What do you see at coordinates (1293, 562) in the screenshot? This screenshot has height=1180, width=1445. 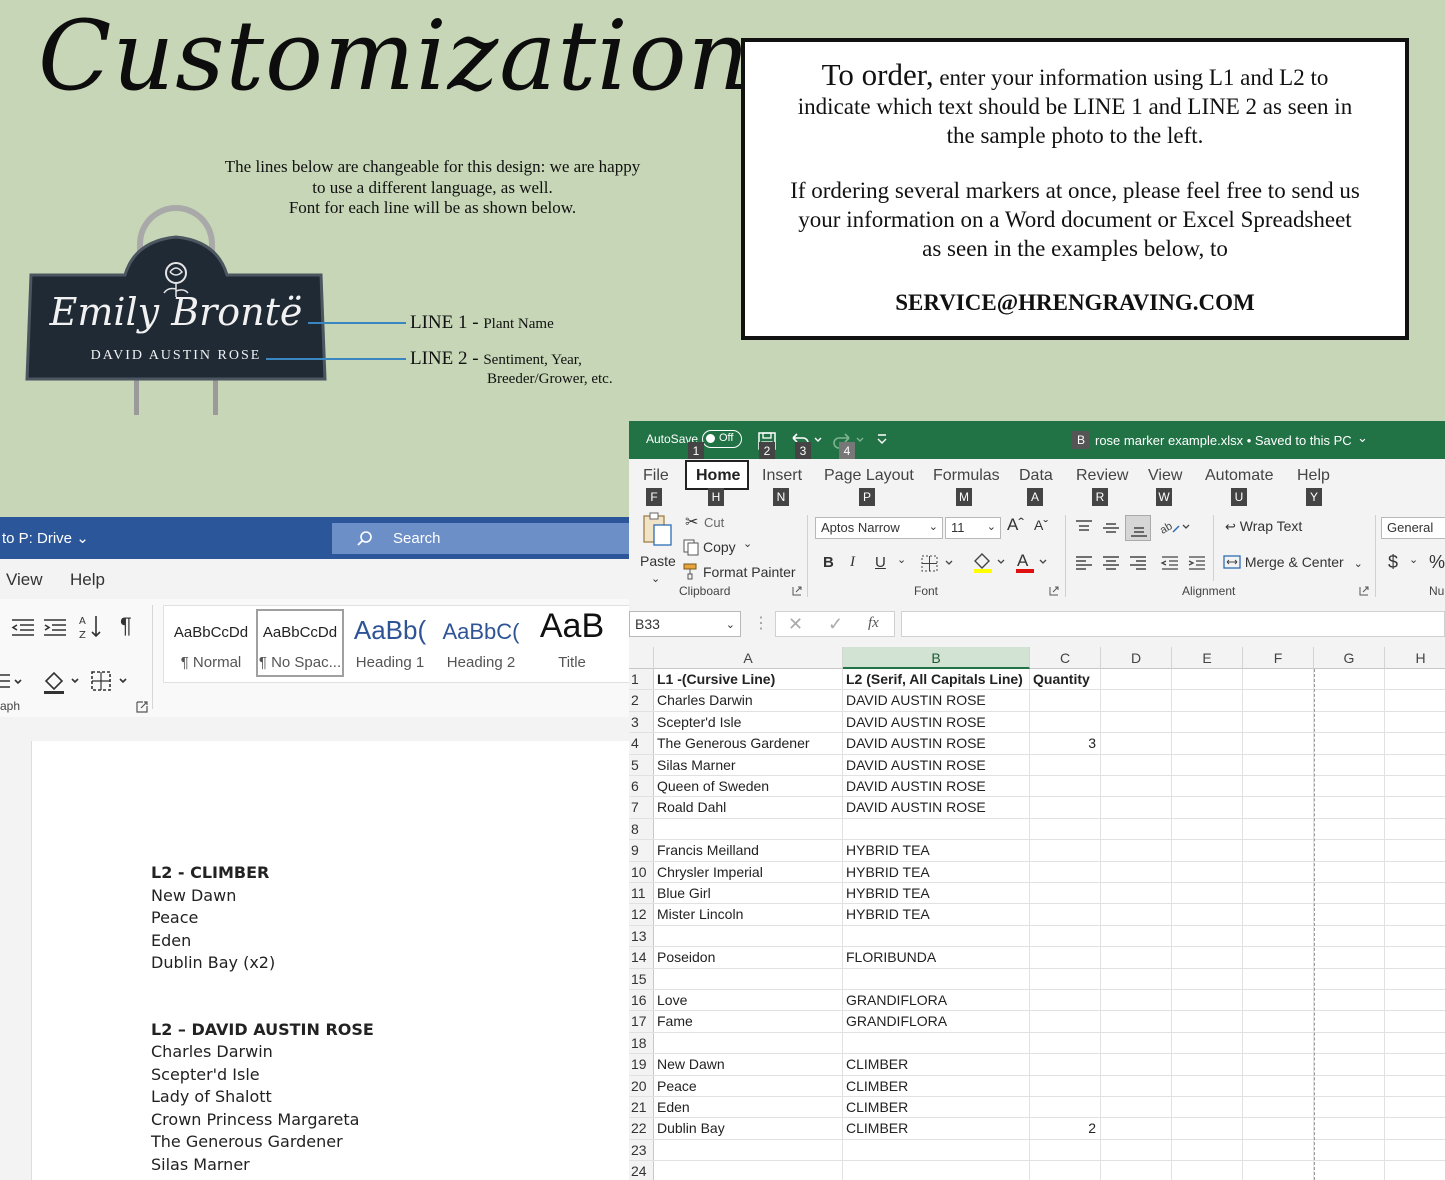 I see `merge-center-button: Merge & Center ⌄` at bounding box center [1293, 562].